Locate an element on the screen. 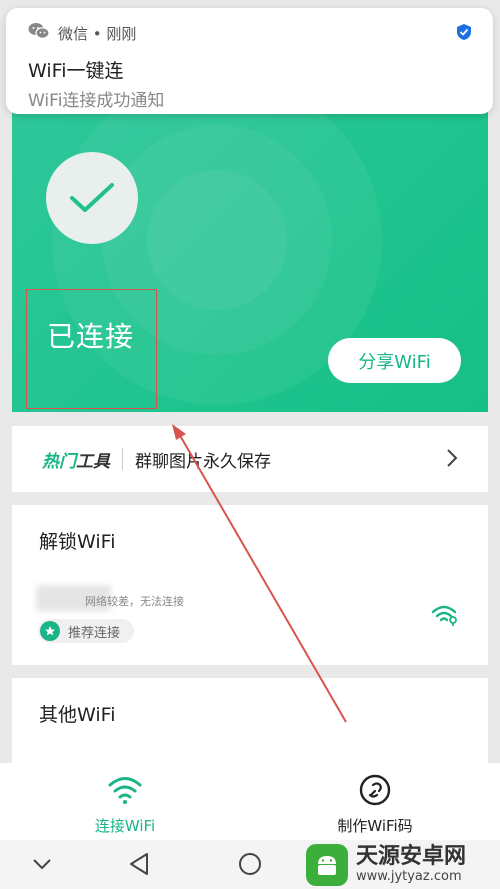 This screenshot has width=500, height=889. recommend-connect-badge: 推荐连接 is located at coordinates (86, 631).